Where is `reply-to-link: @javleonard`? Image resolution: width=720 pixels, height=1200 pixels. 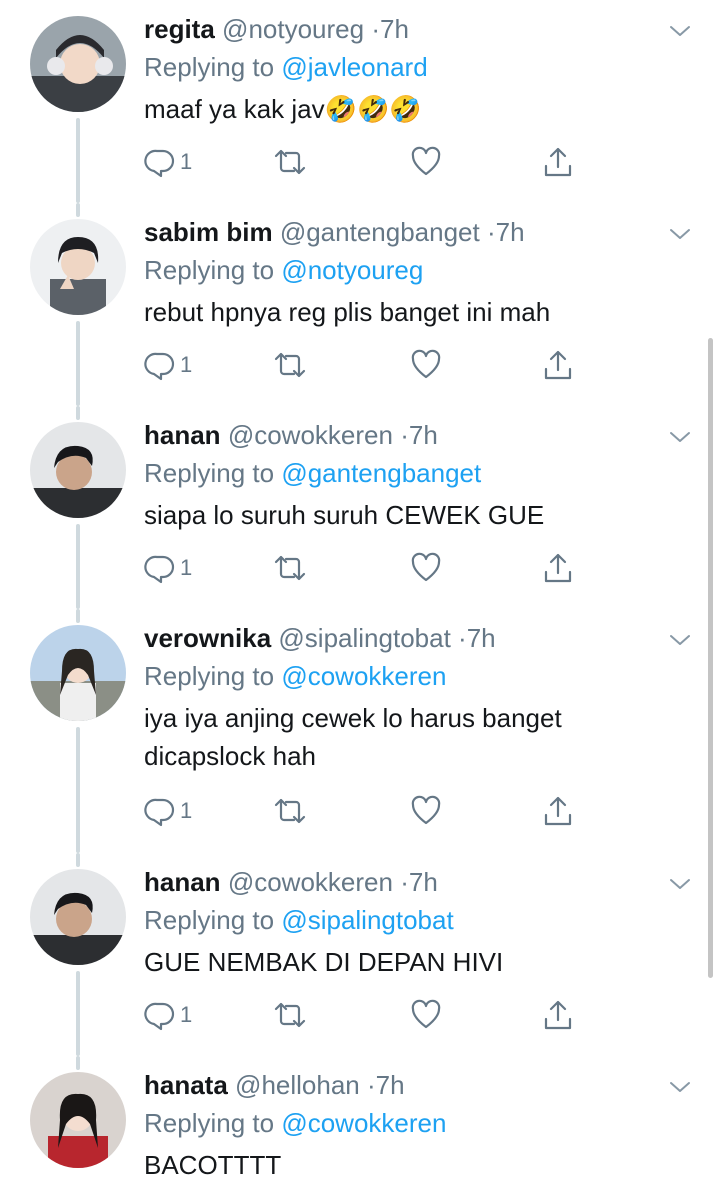
reply-to-link: @javleonard is located at coordinates (354, 67).